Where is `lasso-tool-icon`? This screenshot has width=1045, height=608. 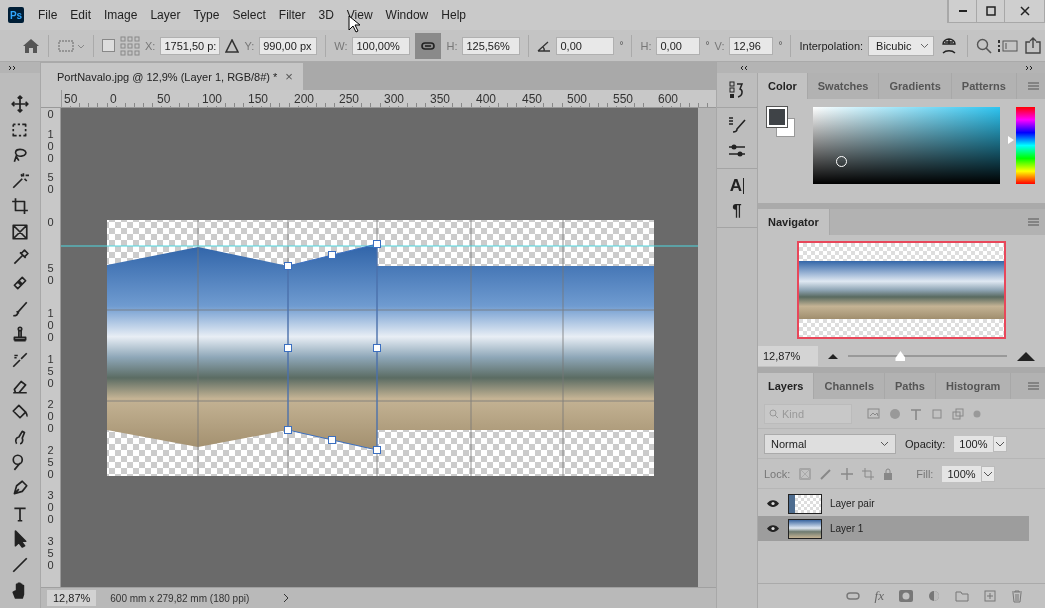
lasso-tool-icon is located at coordinates (20, 155).